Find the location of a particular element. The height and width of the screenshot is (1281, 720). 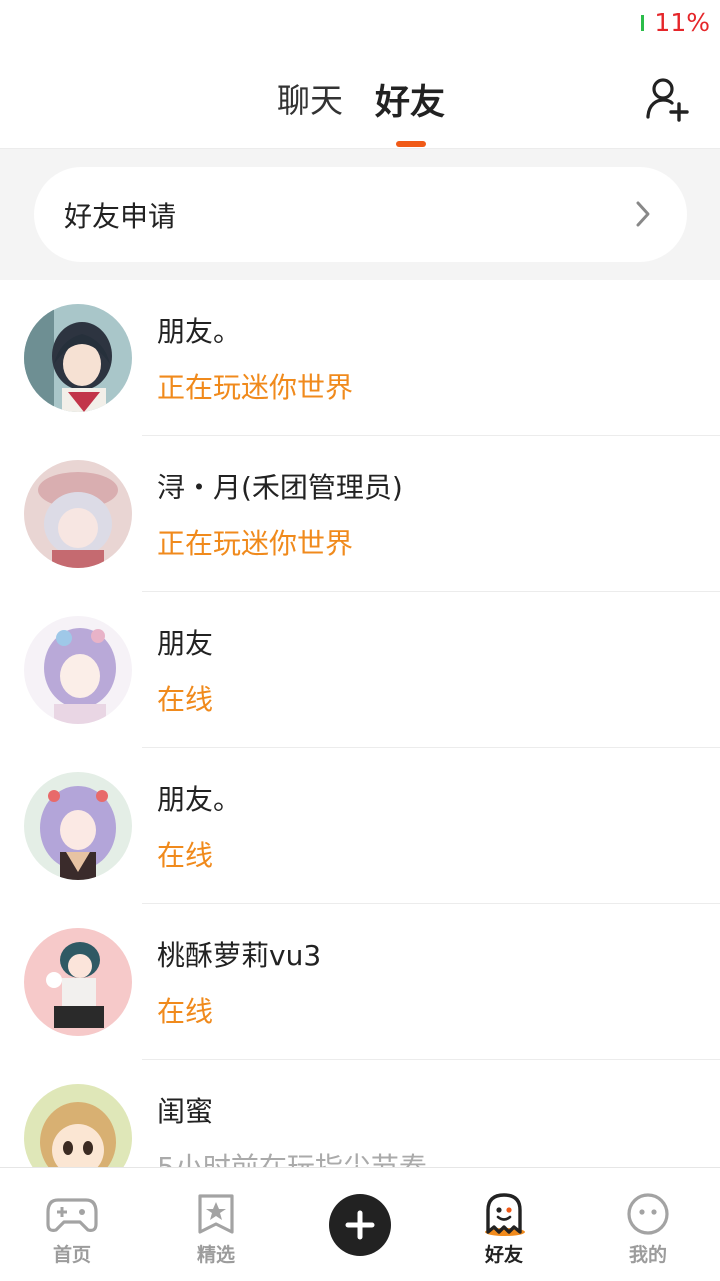

friend-request-label: 好友申请 is located at coordinates (120, 216).